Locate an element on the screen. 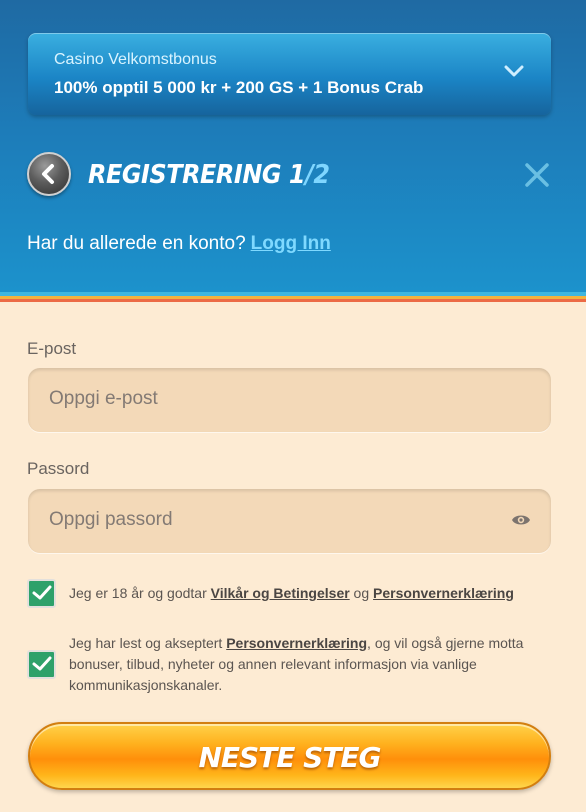 This screenshot has height=812, width=586. chevron-down-icon is located at coordinates (514, 71).